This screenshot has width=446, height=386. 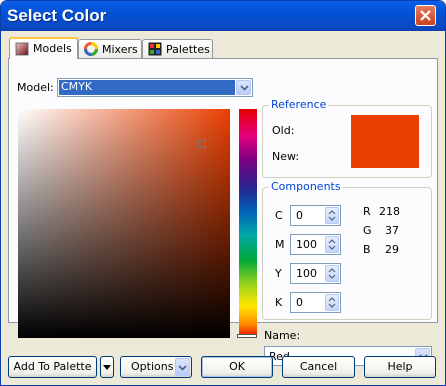 I want to click on r-value: 218, so click(x=389, y=211).